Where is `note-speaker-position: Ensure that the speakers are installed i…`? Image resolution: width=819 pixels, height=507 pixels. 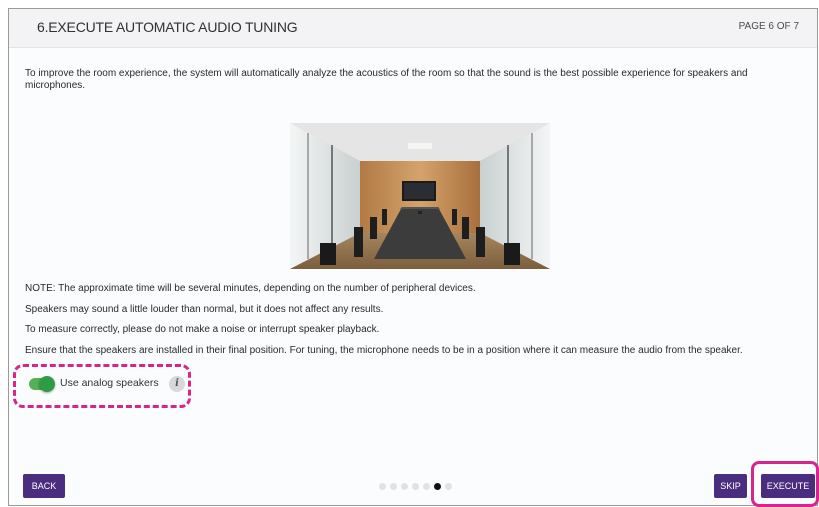
note-speaker-position: Ensure that the speakers are installed i… is located at coordinates (384, 350).